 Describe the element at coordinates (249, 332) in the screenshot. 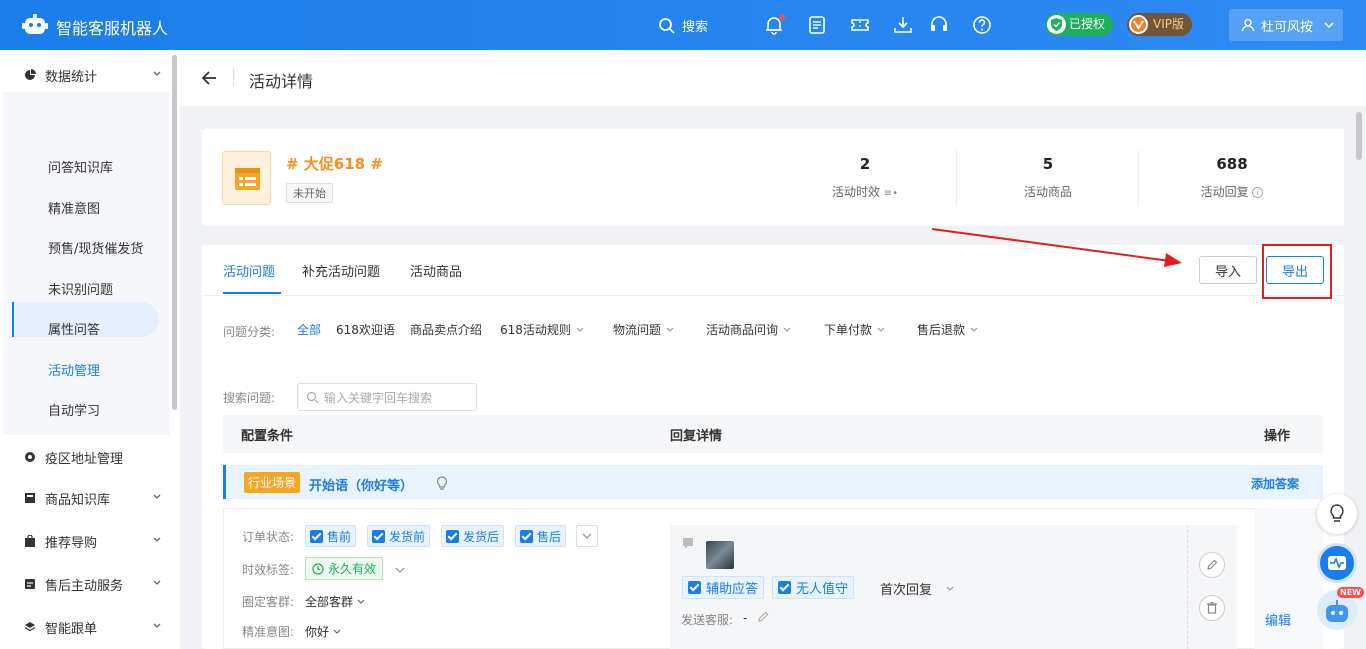

I see `category-filter-label: 问题分类:` at that location.